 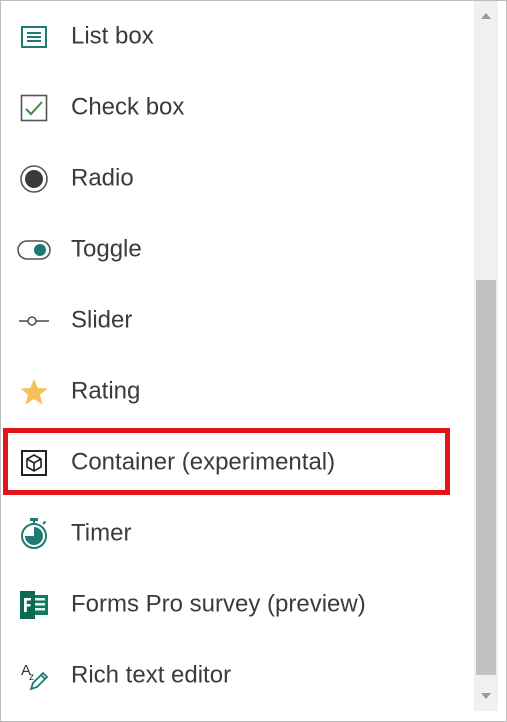 What do you see at coordinates (236, 391) in the screenshot?
I see `menu-item-rating: Rating` at bounding box center [236, 391].